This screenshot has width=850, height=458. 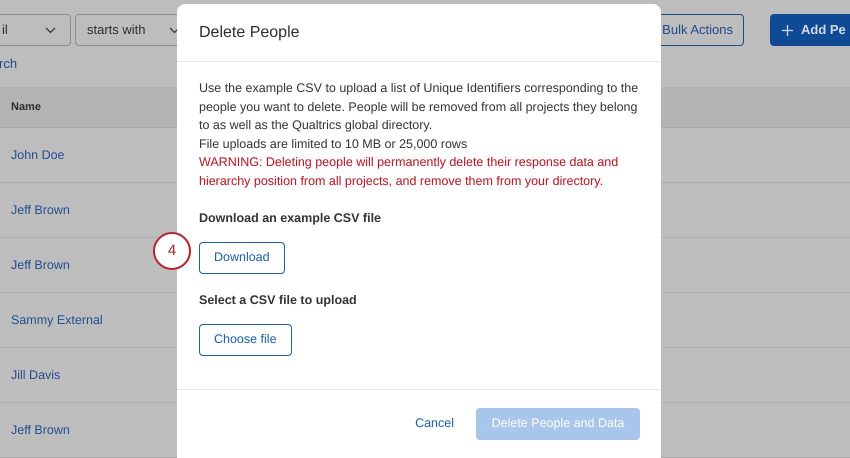 I want to click on person-name-link: Sammy External, so click(x=57, y=320).